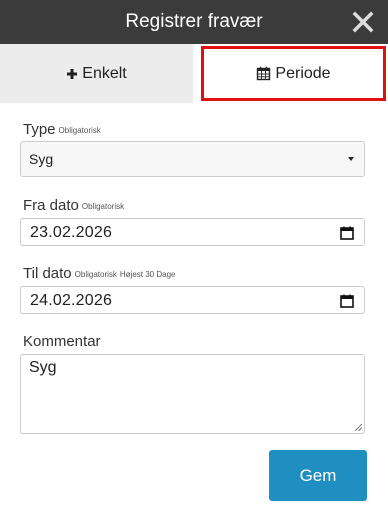 This screenshot has height=512, width=388. I want to click on to-date-required-note: Obligatorisk, so click(95, 274).